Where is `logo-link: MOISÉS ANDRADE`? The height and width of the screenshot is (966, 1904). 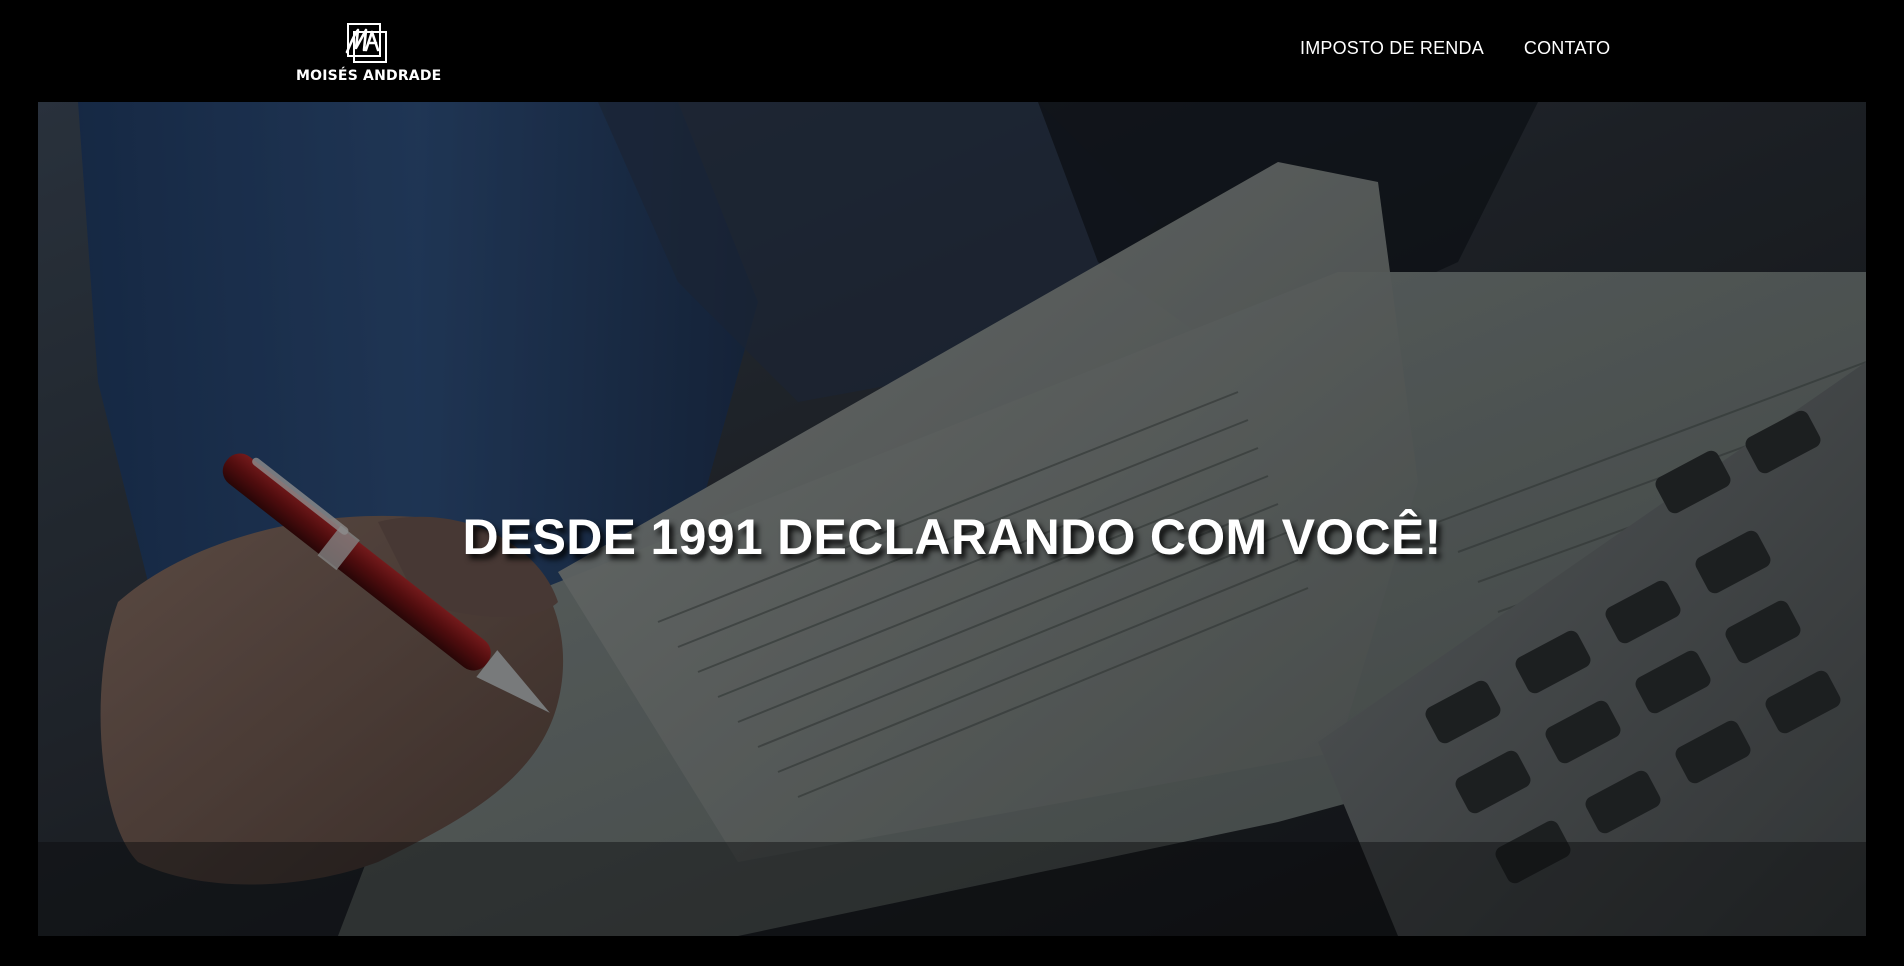 logo-link: MOISÉS ANDRADE is located at coordinates (369, 53).